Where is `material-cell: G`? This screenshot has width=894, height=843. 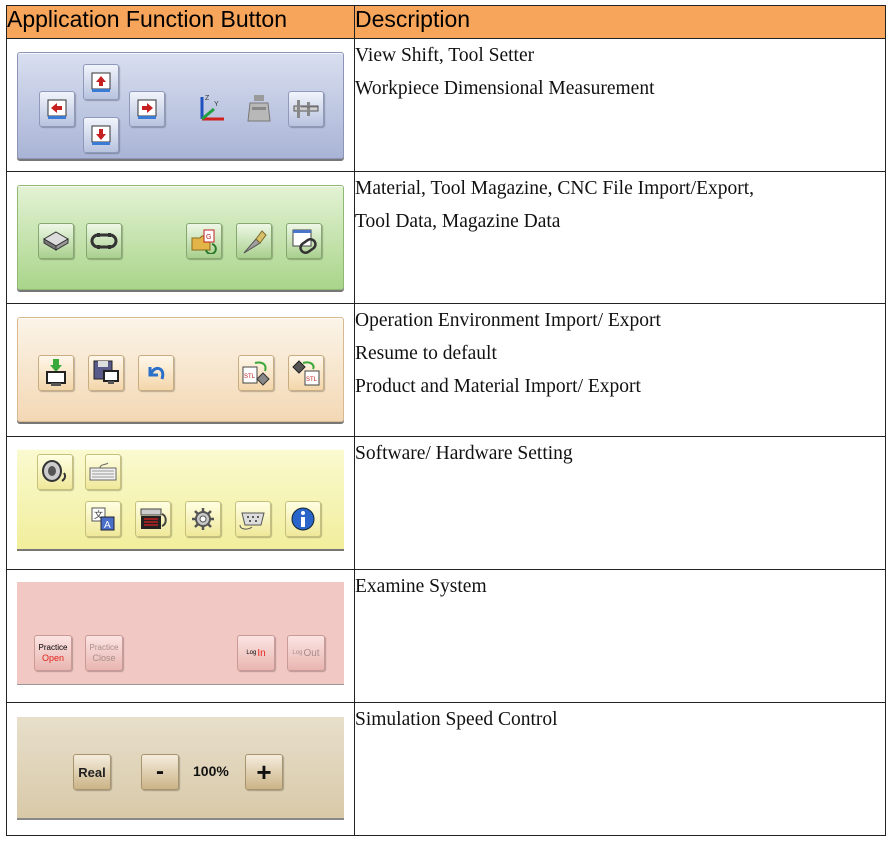 material-cell: G is located at coordinates (180, 237).